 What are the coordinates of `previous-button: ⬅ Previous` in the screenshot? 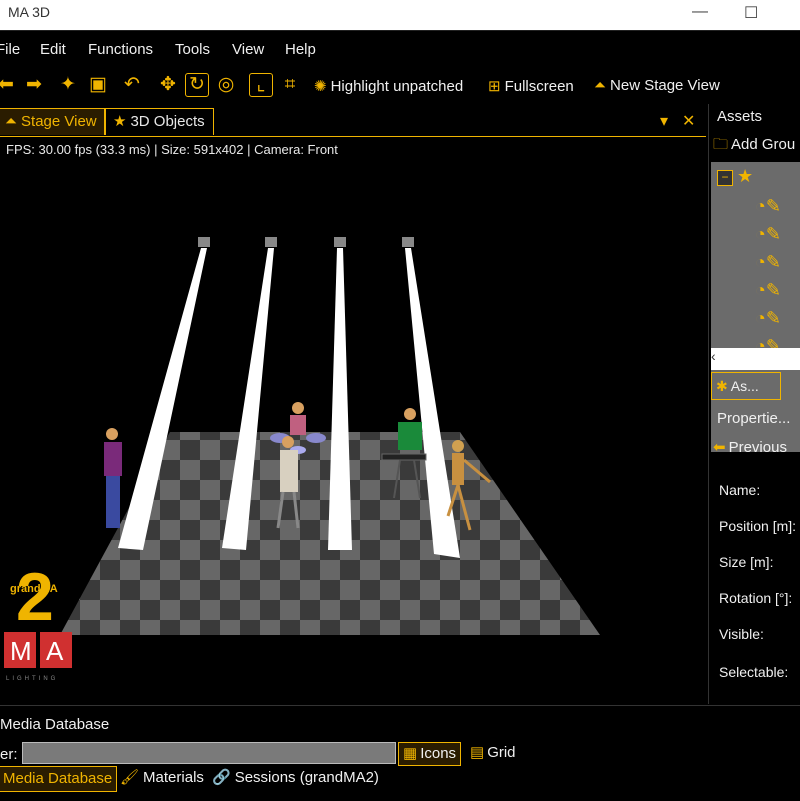 It's located at (750, 447).